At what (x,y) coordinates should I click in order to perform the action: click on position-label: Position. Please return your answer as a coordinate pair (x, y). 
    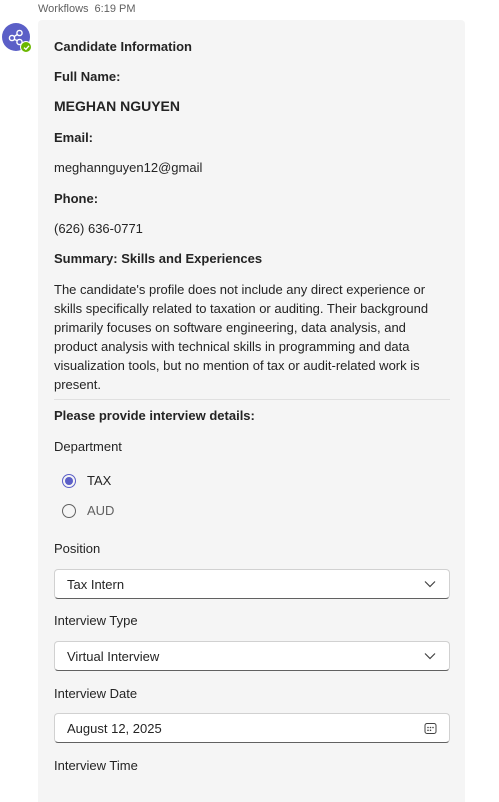
    Looking at the image, I should click on (77, 548).